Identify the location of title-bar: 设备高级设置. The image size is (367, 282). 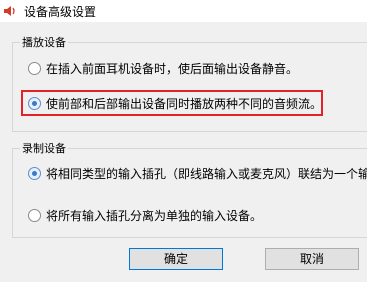
(183, 11).